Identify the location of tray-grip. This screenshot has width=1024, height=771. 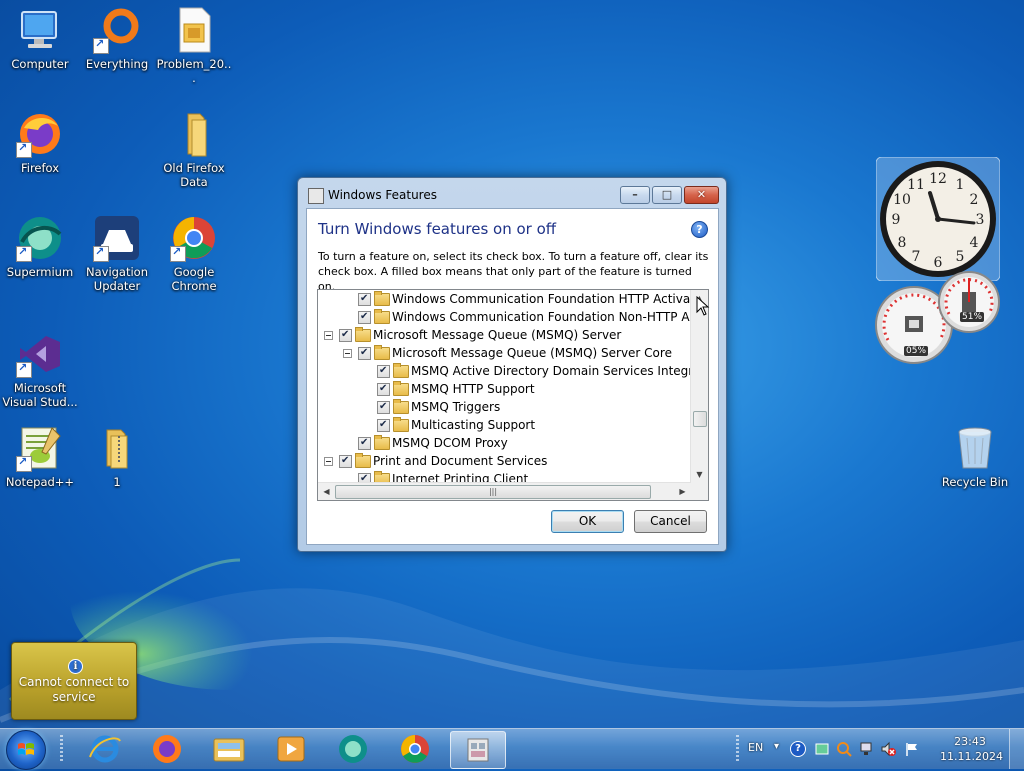
(737, 749).